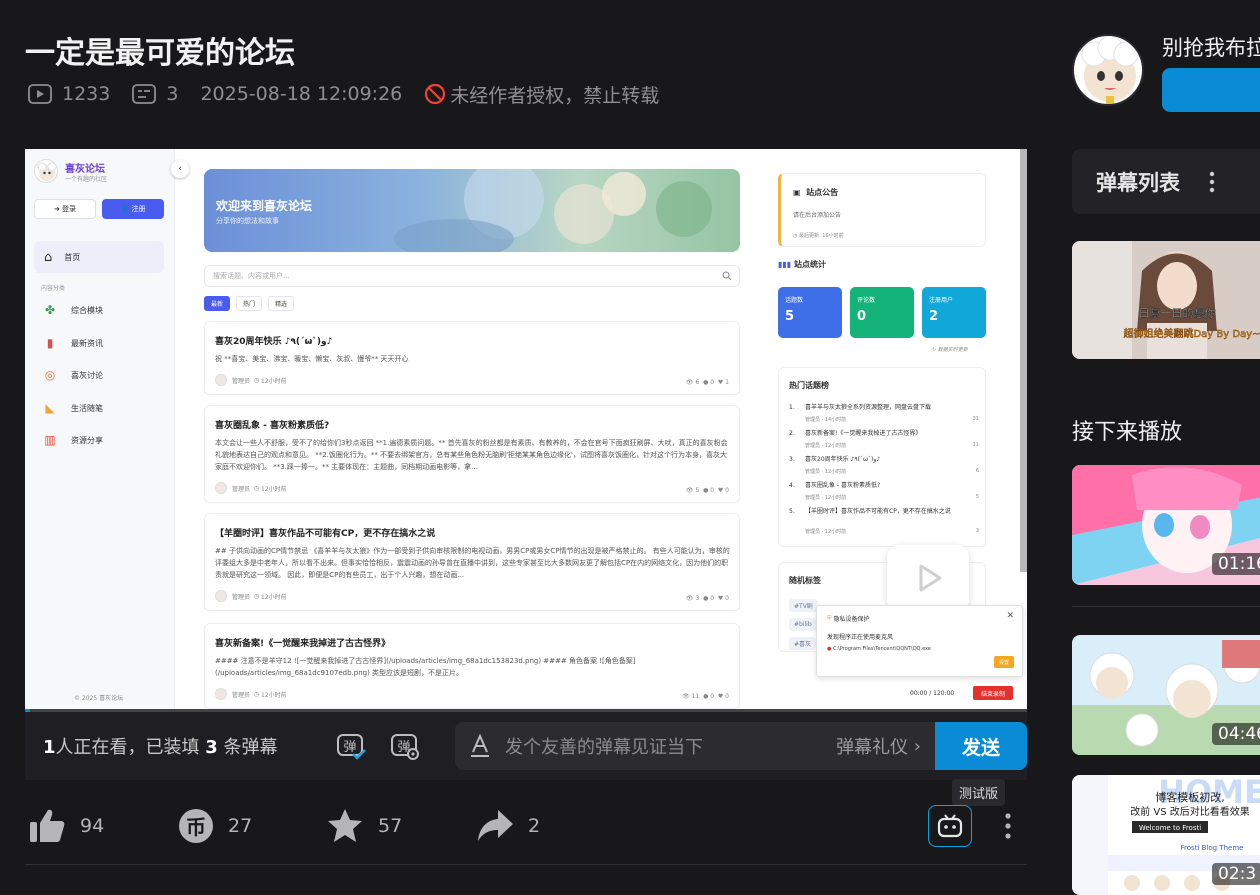  Describe the element at coordinates (364, 826) in the screenshot. I see `favorite-button: 57` at that location.